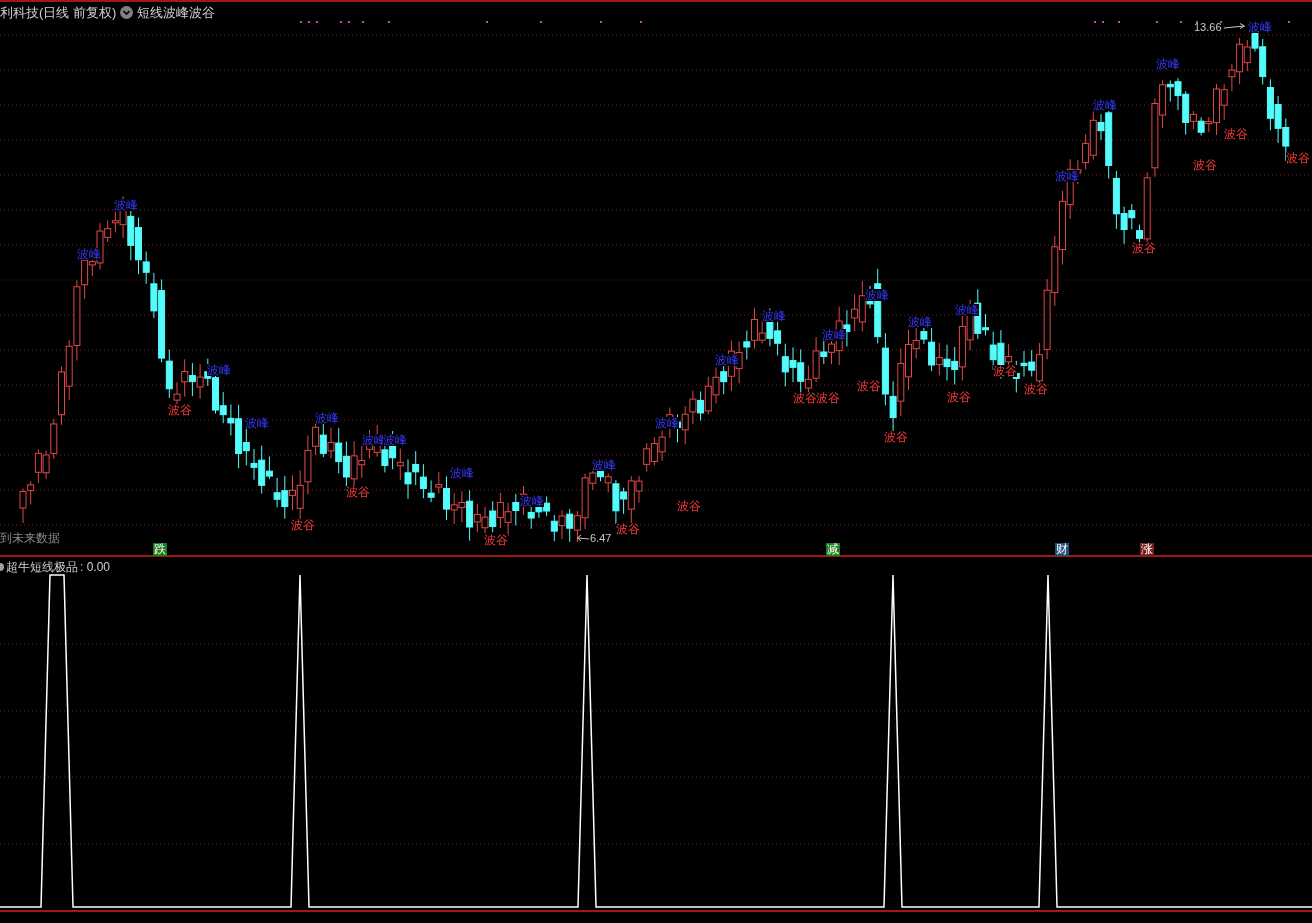  What do you see at coordinates (30, 538) in the screenshot?
I see `future-data-note: 到未来数据` at bounding box center [30, 538].